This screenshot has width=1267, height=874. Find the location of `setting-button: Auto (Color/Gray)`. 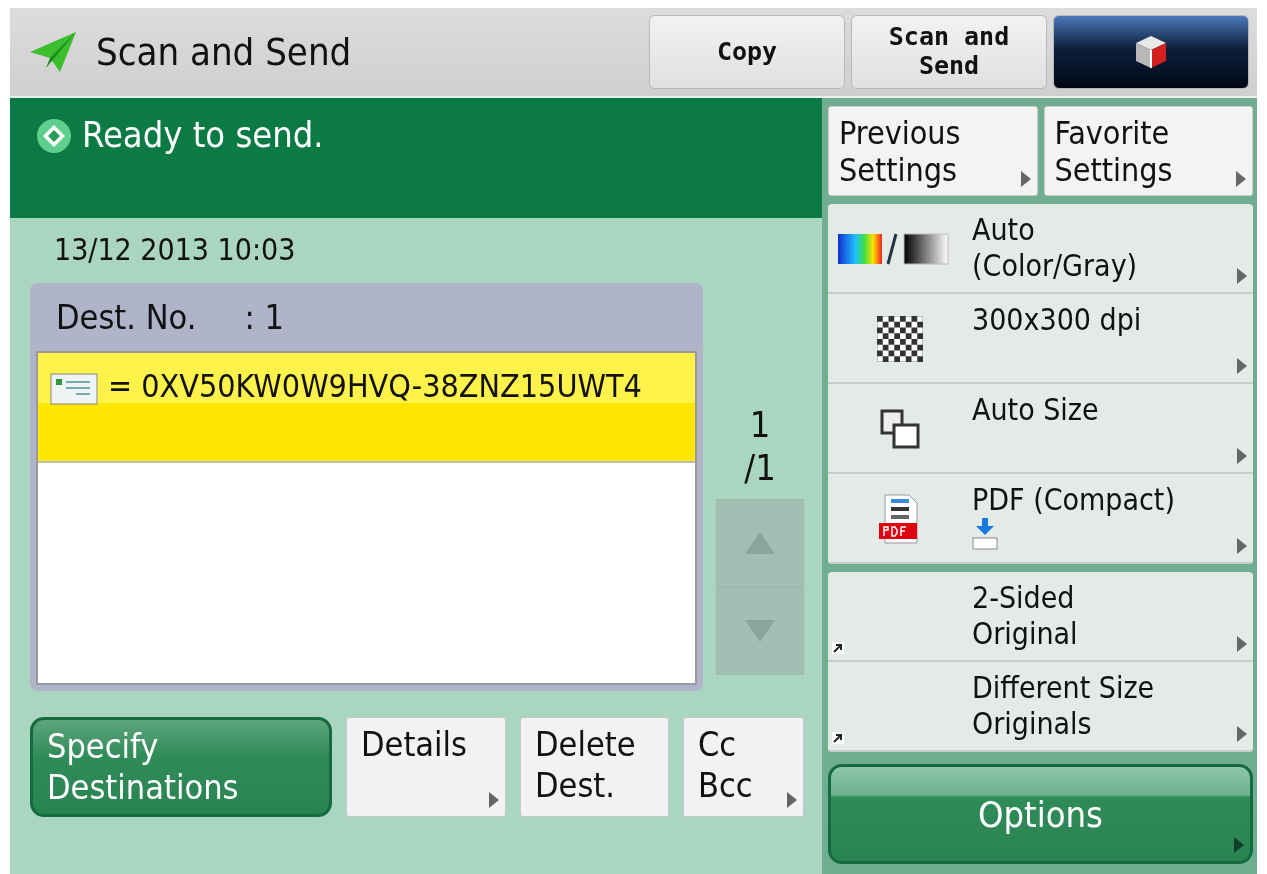

setting-button: Auto (Color/Gray) is located at coordinates (1040, 249).